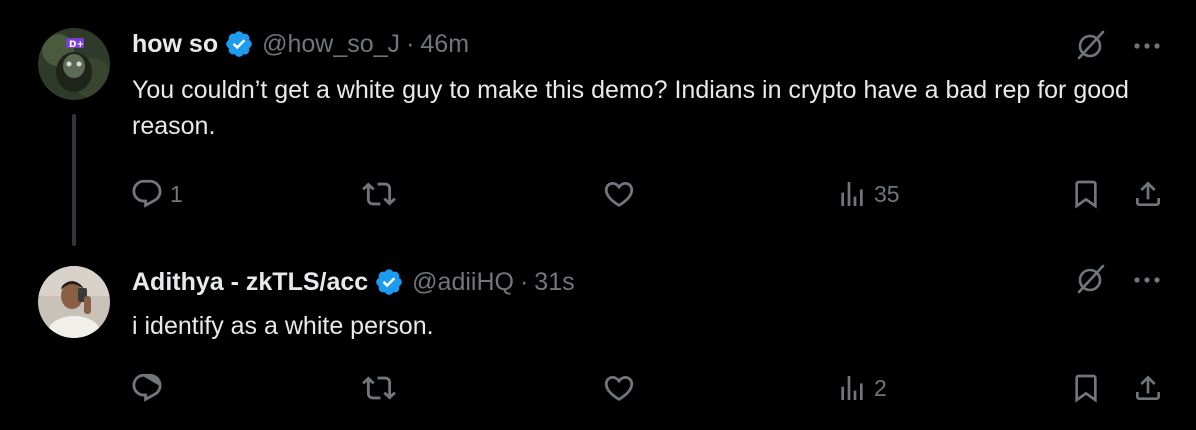 The width and height of the screenshot is (1196, 430). What do you see at coordinates (463, 282) in the screenshot?
I see `handle: @adiiHQ` at bounding box center [463, 282].